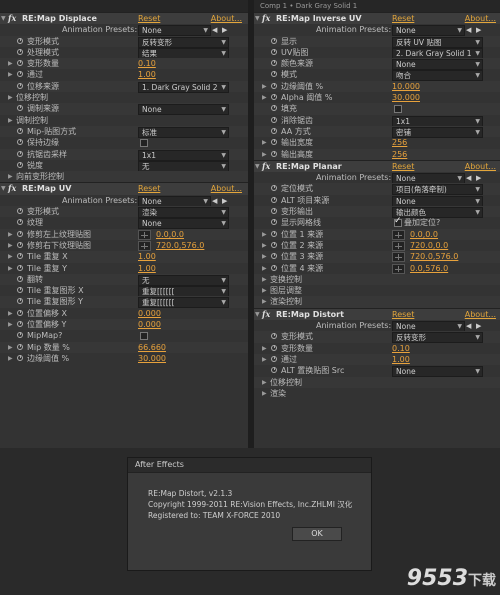 The width and height of the screenshot is (500, 595). What do you see at coordinates (406, 86) in the screenshot?
I see `numeric-value: 10.000` at bounding box center [406, 86].